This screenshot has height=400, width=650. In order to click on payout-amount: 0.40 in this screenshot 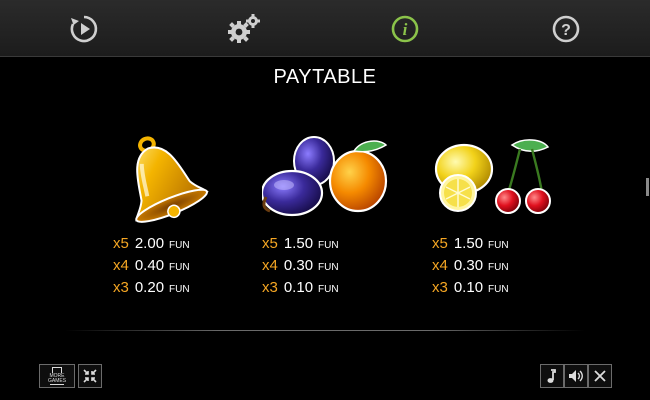, I will do `click(149, 265)`.